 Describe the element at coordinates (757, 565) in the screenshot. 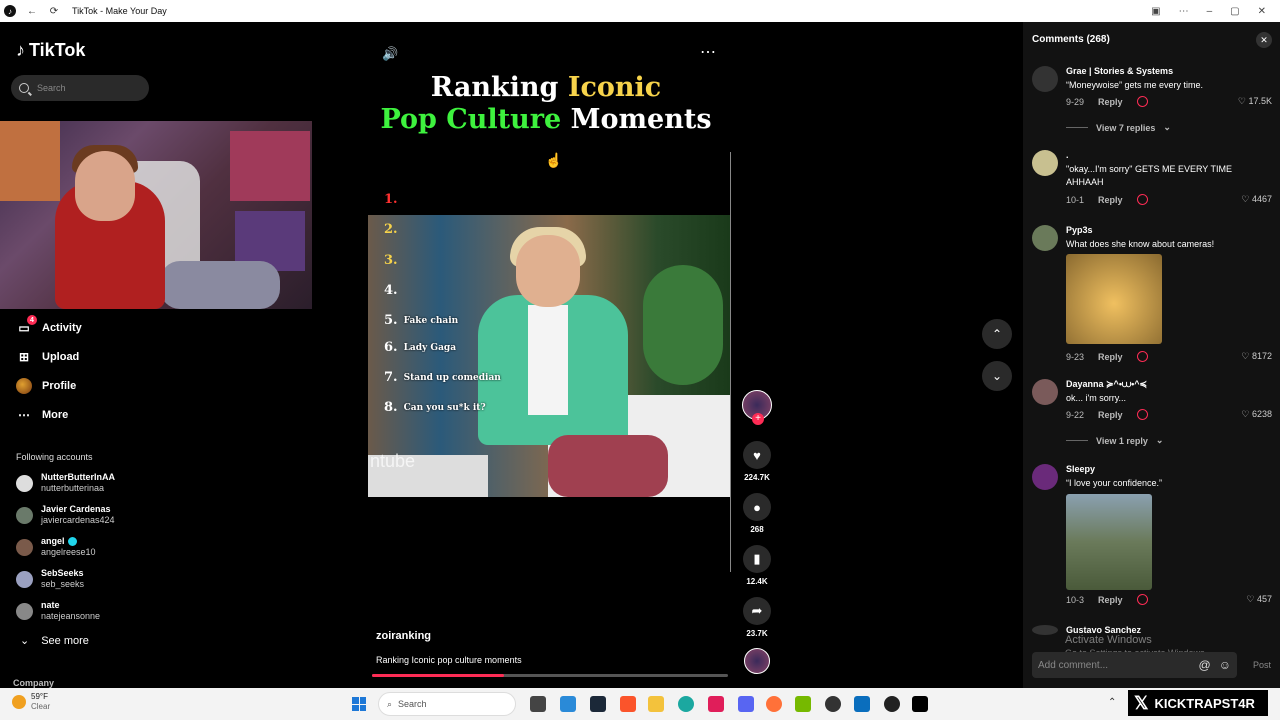

I see `save-button: ▮ 12.4K` at that location.